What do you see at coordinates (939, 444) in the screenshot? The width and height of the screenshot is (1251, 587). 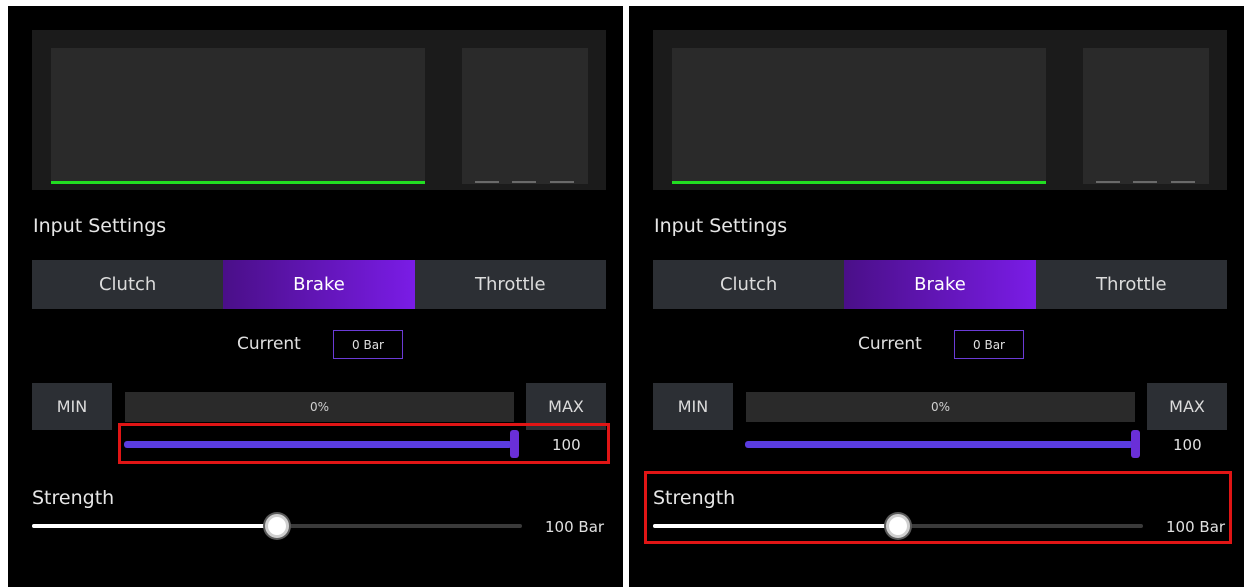 I see `range-slider-track` at bounding box center [939, 444].